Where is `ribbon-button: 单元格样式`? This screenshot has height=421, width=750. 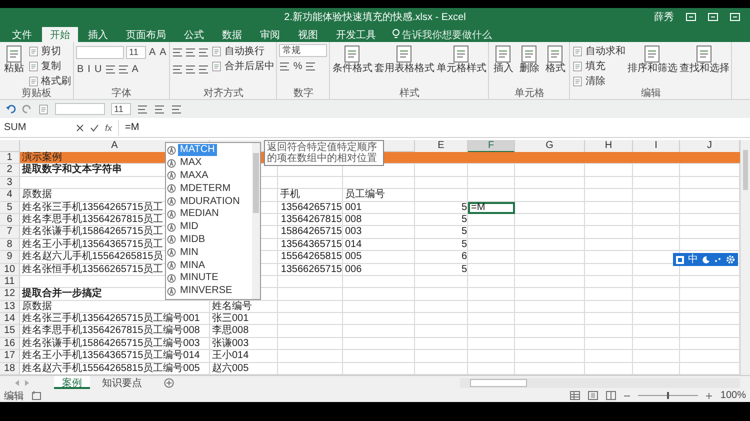
ribbon-button: 单元格样式 is located at coordinates (461, 59).